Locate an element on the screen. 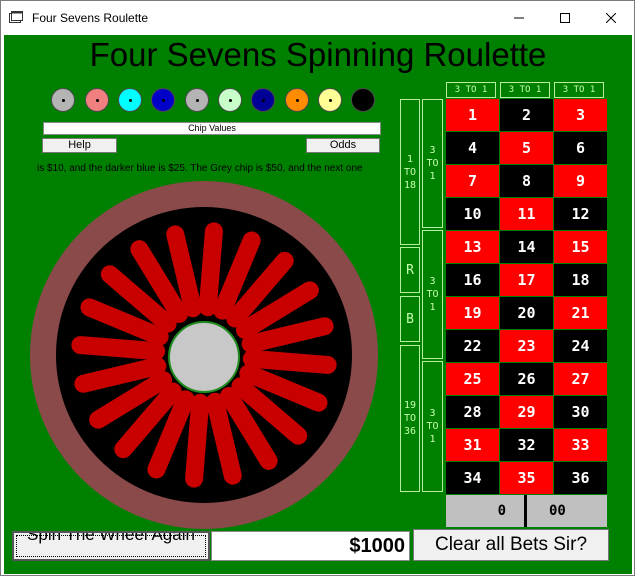 Image resolution: width=635 pixels, height=576 pixels. bet-1-to-18: 1 TO 18 is located at coordinates (410, 172).